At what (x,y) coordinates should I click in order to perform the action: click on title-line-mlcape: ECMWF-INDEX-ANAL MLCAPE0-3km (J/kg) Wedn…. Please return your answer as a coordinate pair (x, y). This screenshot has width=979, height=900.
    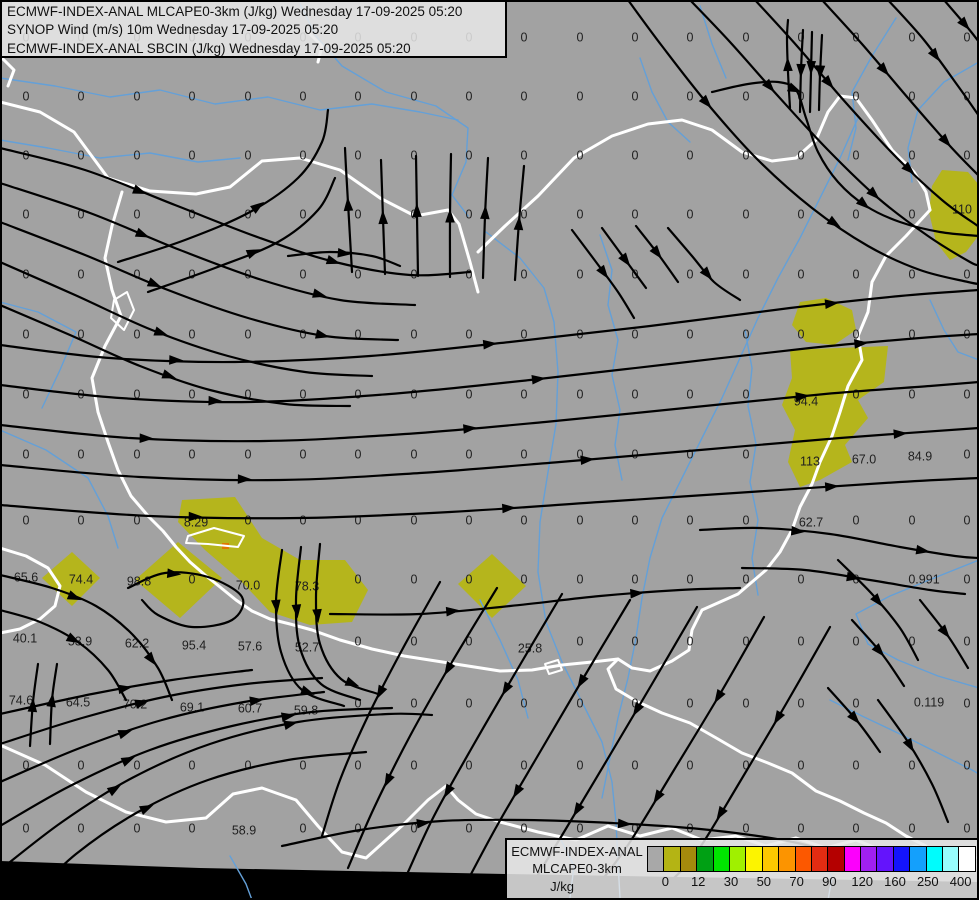
    Looking at the image, I should click on (235, 11).